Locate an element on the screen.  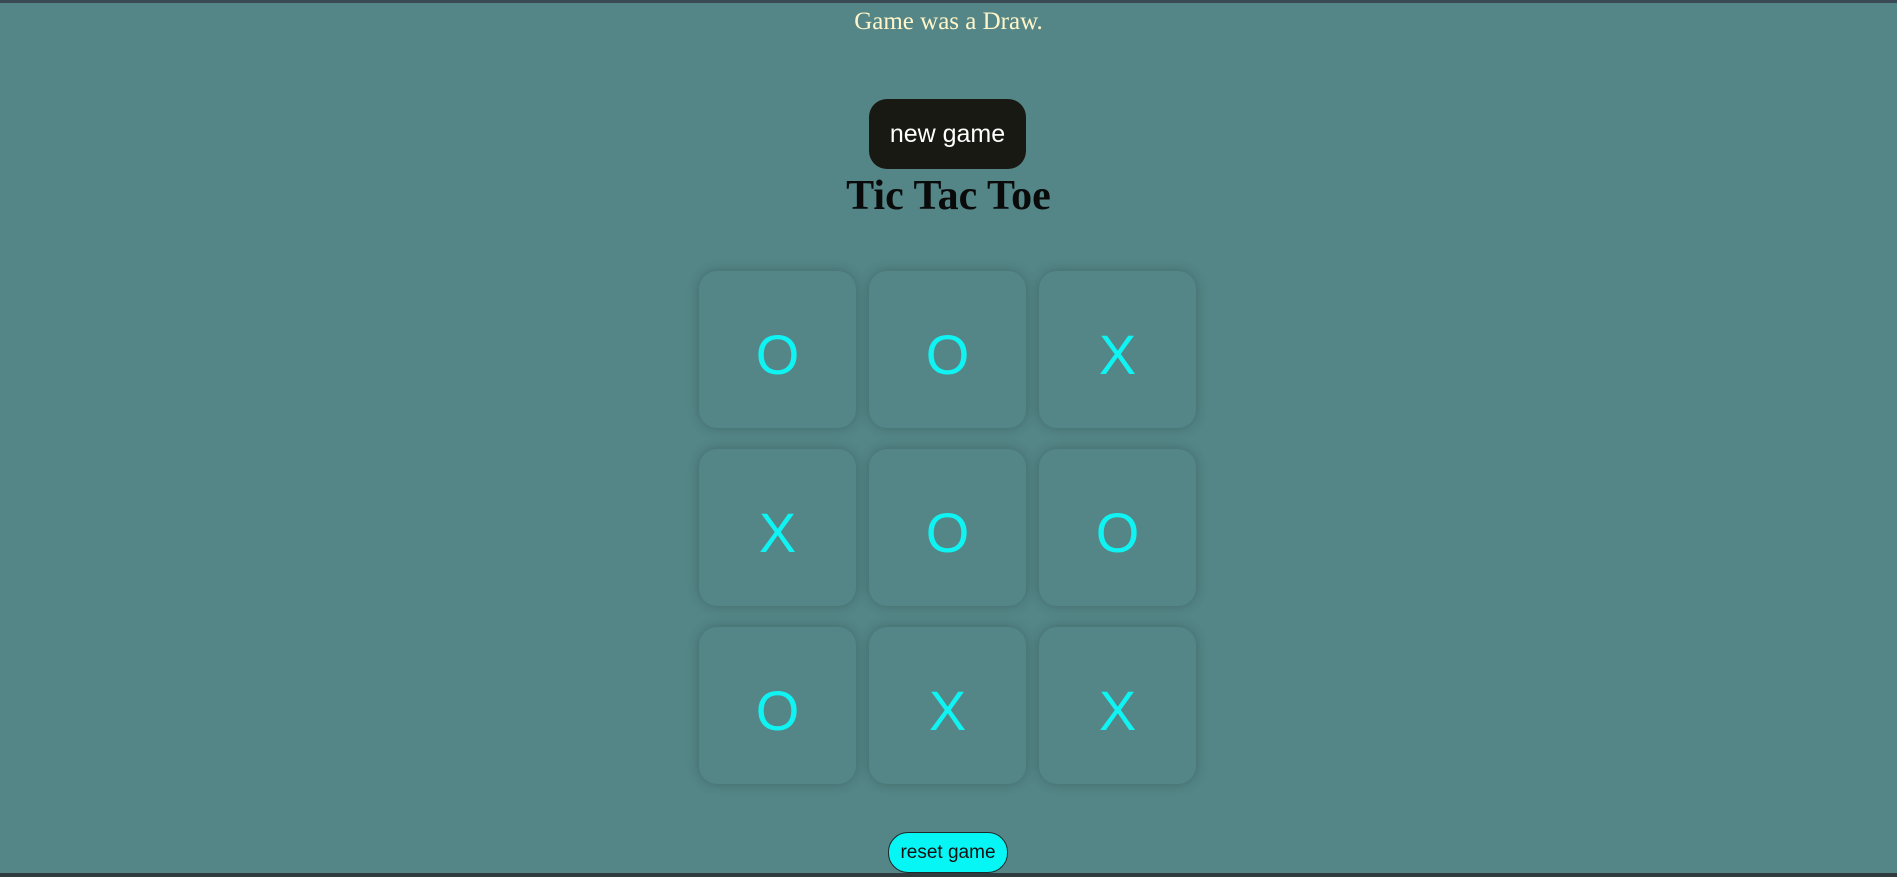
top-border is located at coordinates (948, 1).